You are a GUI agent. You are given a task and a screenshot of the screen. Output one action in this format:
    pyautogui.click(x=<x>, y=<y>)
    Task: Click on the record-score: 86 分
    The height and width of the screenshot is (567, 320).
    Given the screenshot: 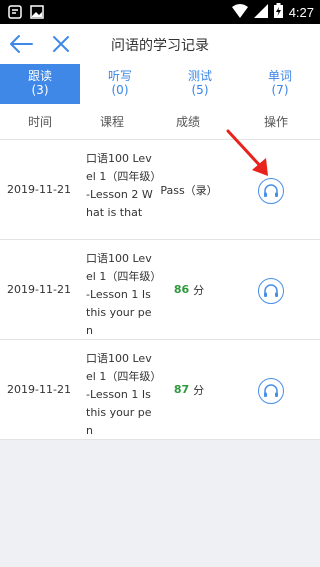 What is the action you would take?
    pyautogui.click(x=189, y=289)
    